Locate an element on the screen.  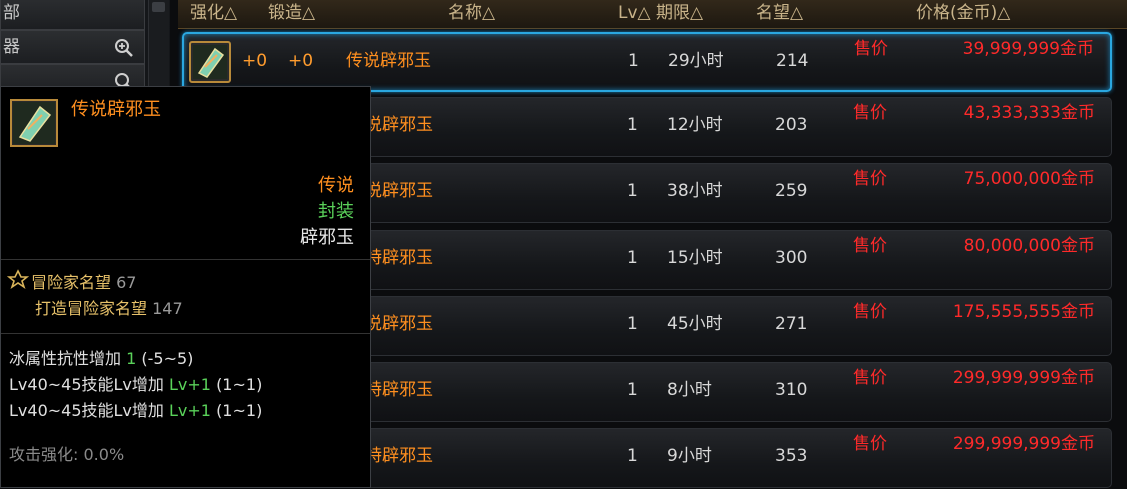
tooltip-attack-line: 攻击强化: 0.0% is located at coordinates (66, 453).